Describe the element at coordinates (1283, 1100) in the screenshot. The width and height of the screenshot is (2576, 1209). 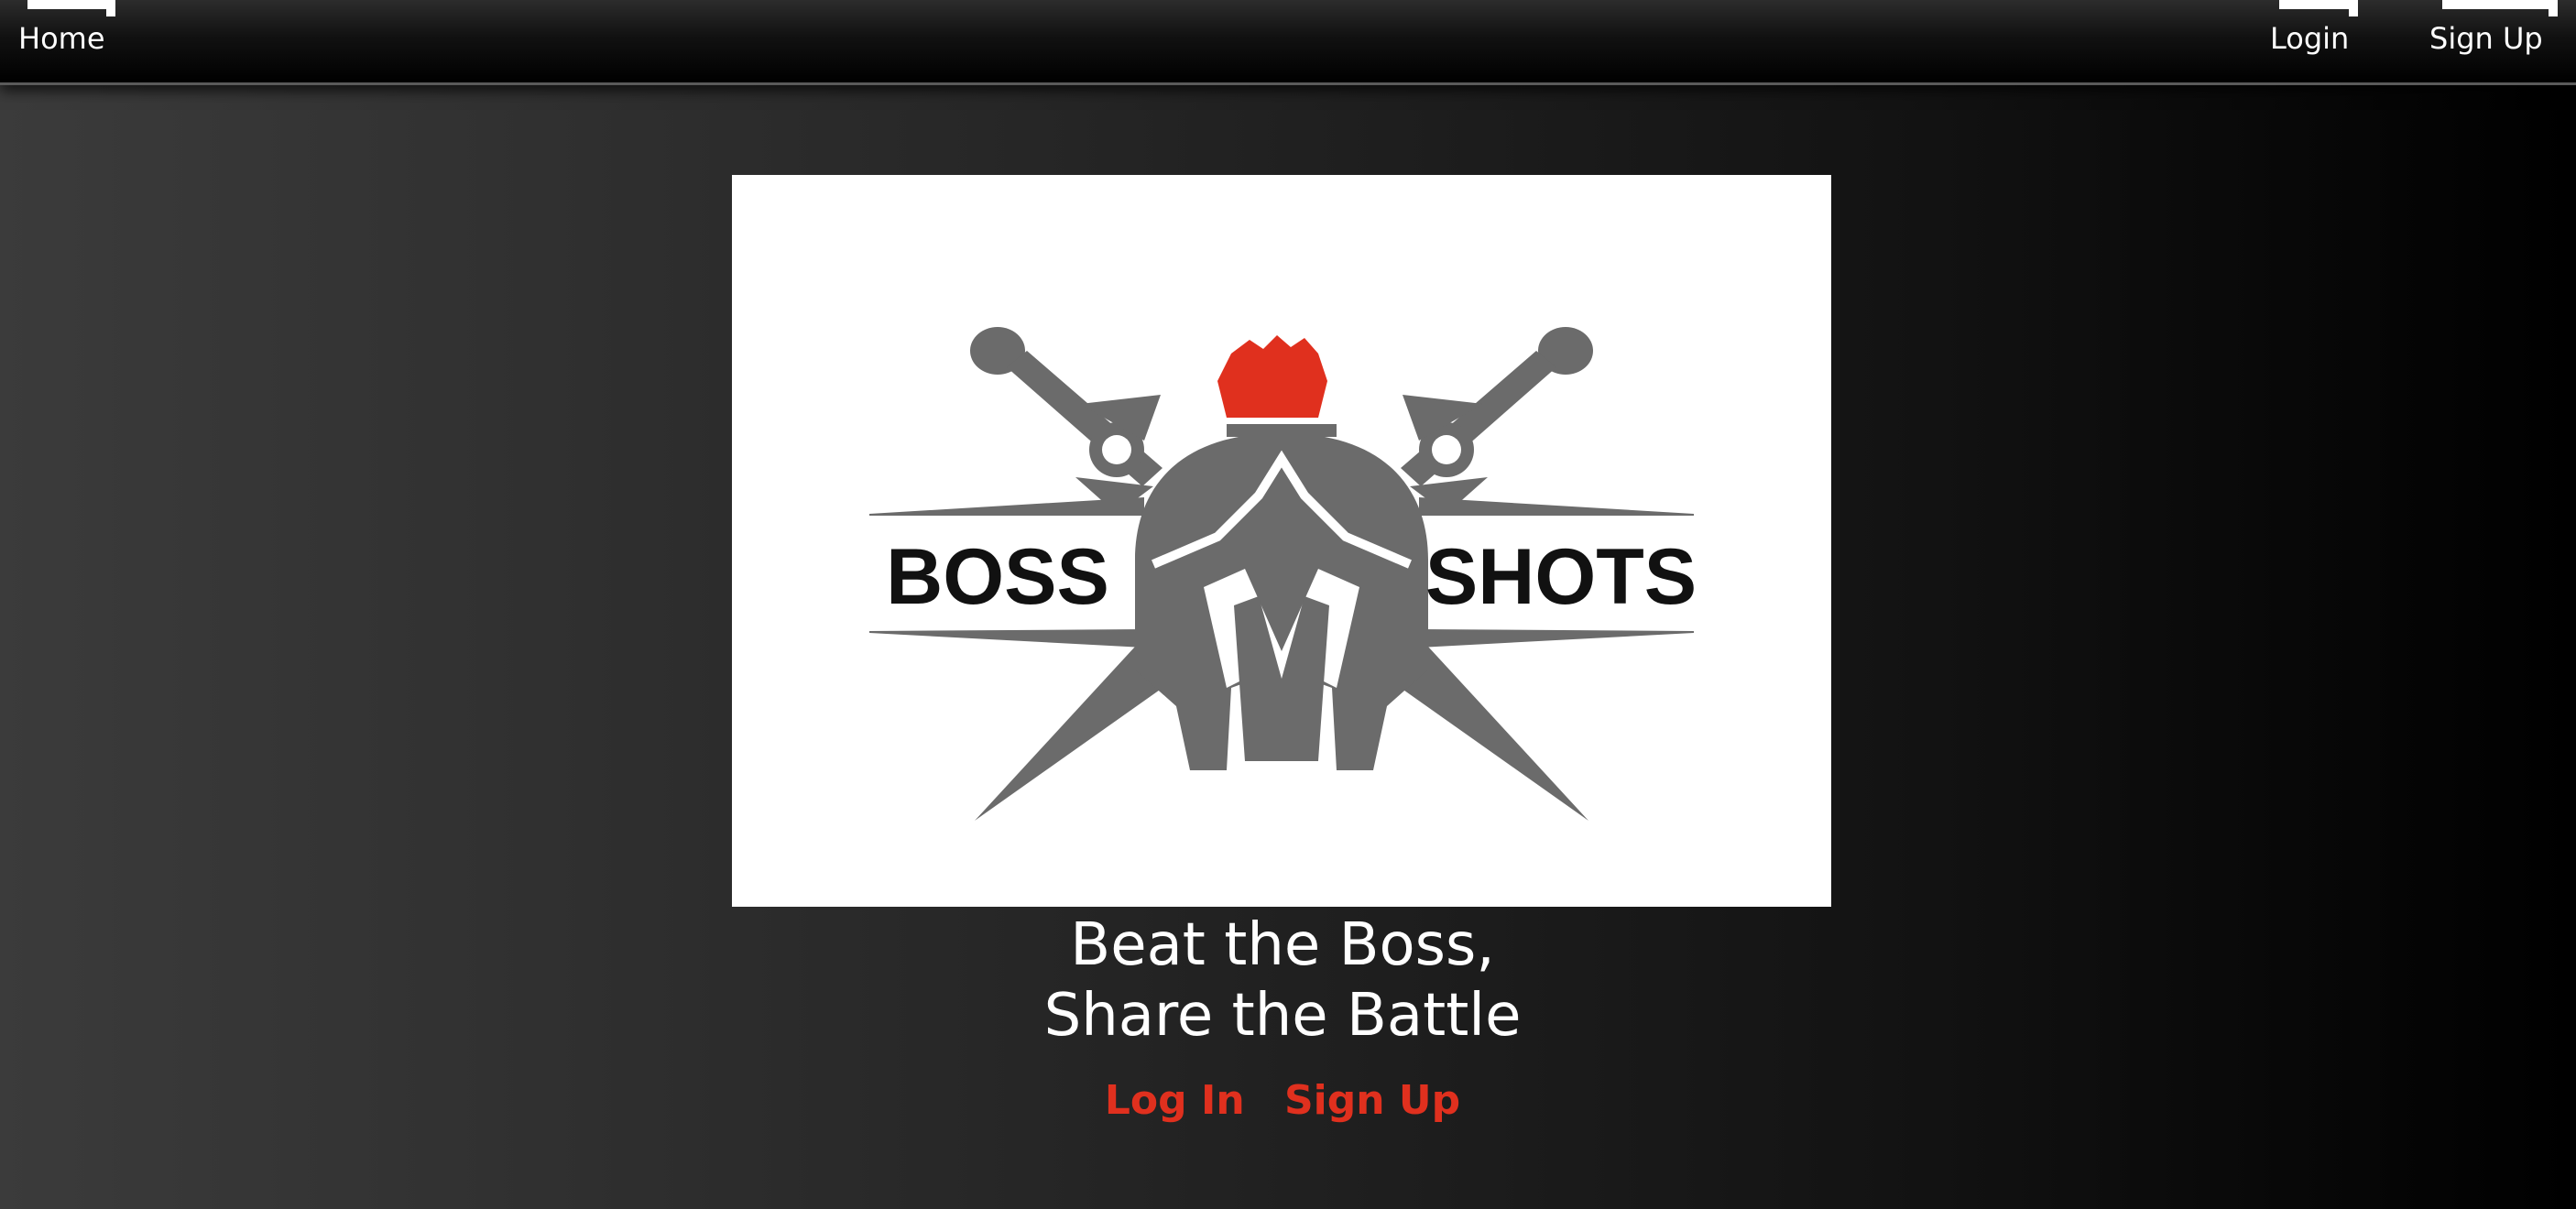
I see `cta-links: Log In Sign Up` at that location.